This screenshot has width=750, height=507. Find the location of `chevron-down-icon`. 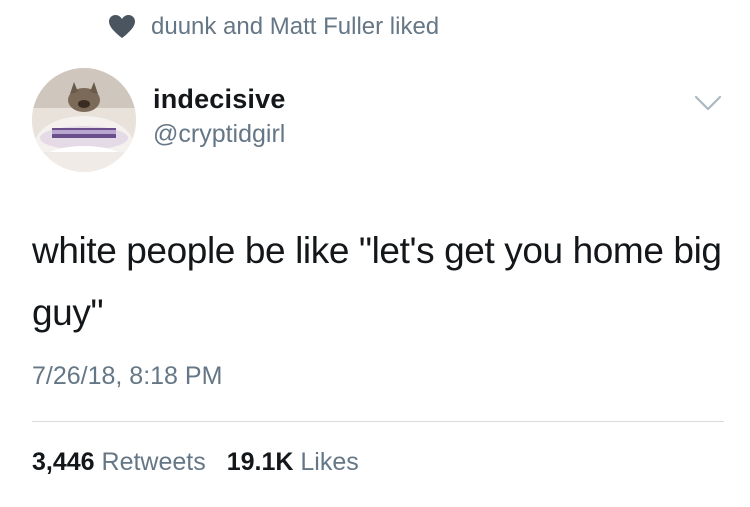

chevron-down-icon is located at coordinates (708, 103).